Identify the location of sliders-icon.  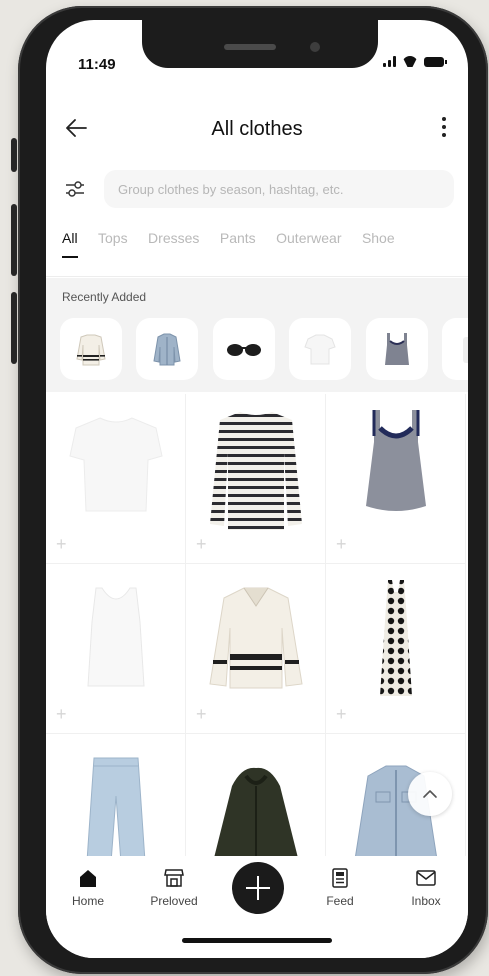
(75, 189).